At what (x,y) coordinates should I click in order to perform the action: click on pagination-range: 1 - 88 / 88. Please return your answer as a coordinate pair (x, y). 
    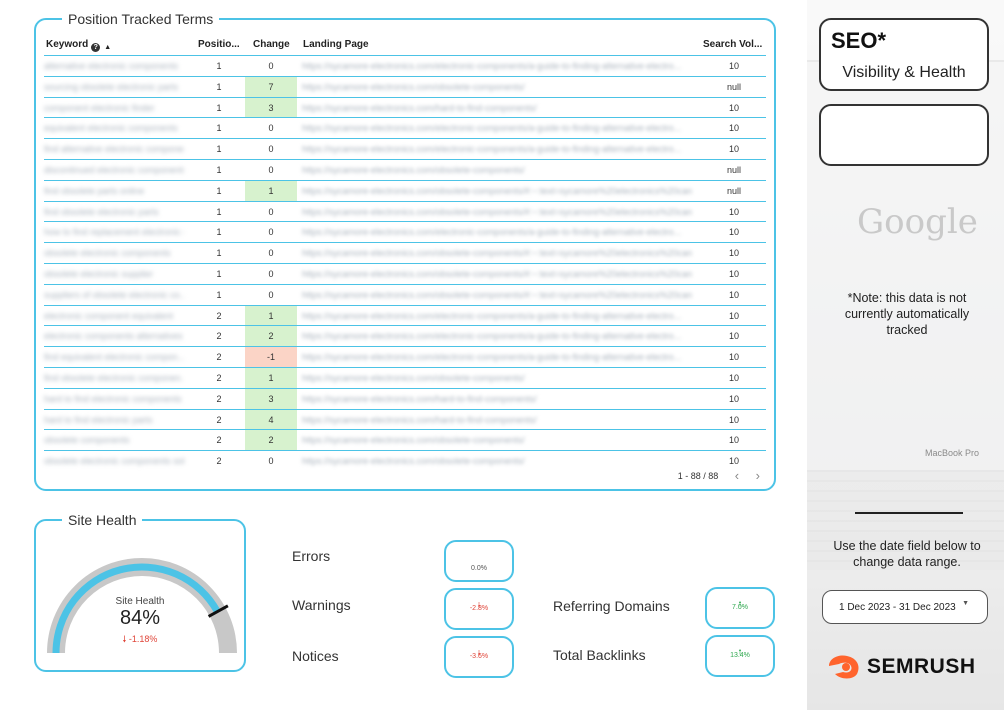
    Looking at the image, I should click on (698, 476).